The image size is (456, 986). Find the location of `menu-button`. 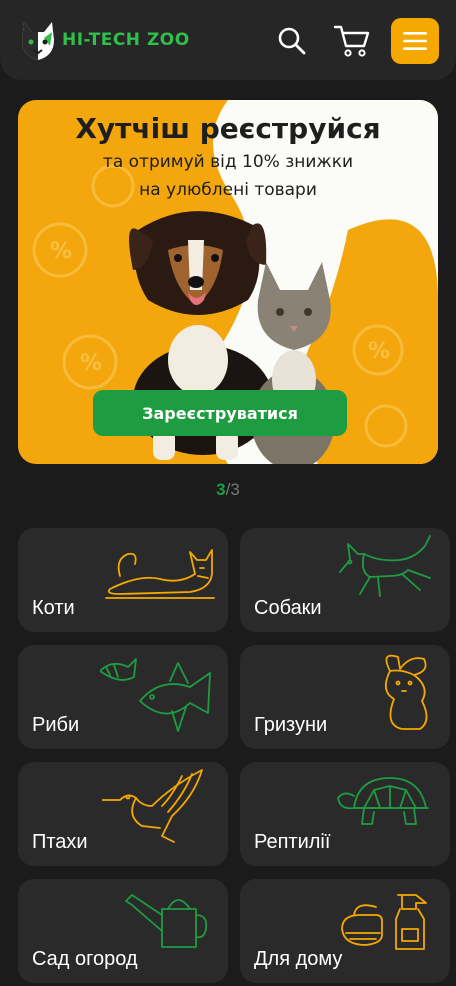

menu-button is located at coordinates (415, 41).